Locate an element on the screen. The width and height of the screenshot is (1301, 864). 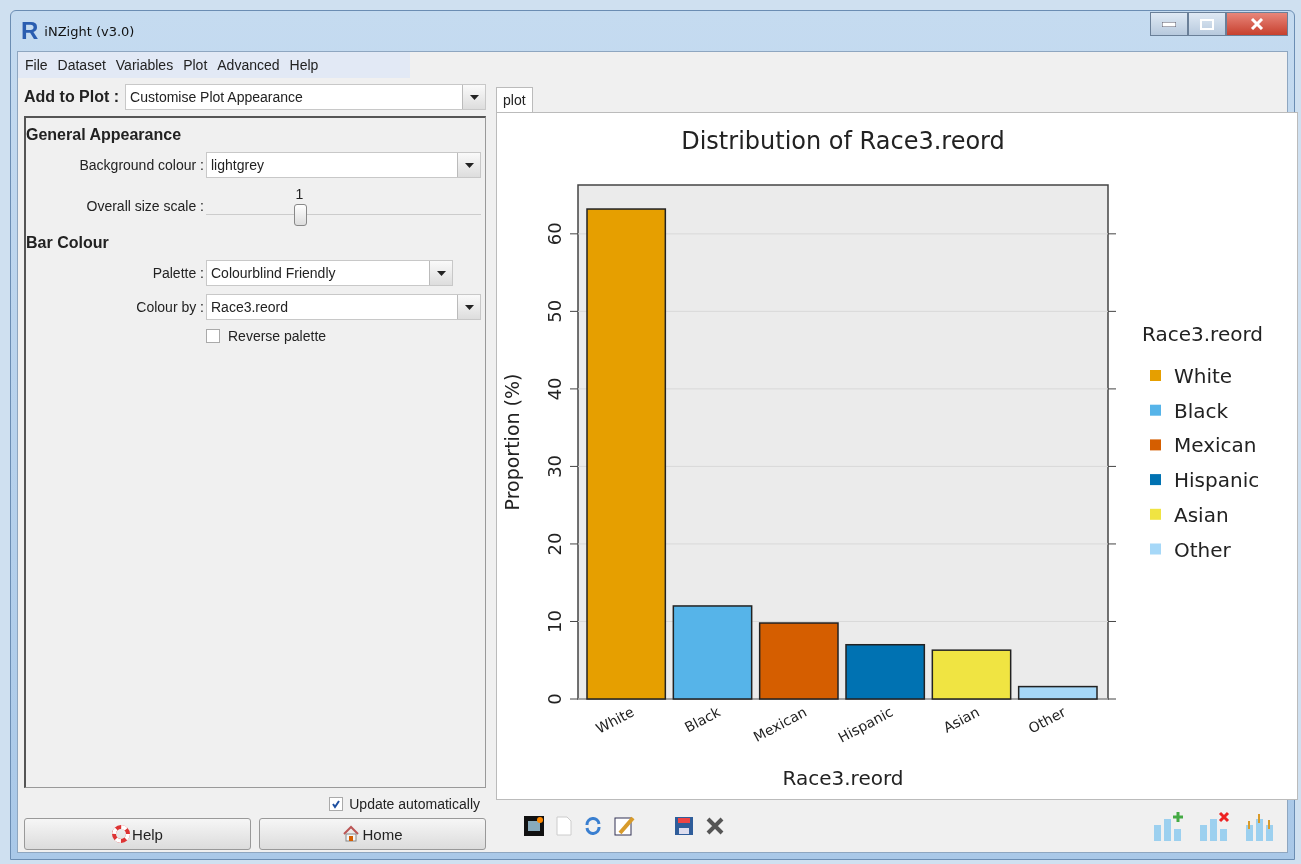
tab: plot is located at coordinates (514, 99).